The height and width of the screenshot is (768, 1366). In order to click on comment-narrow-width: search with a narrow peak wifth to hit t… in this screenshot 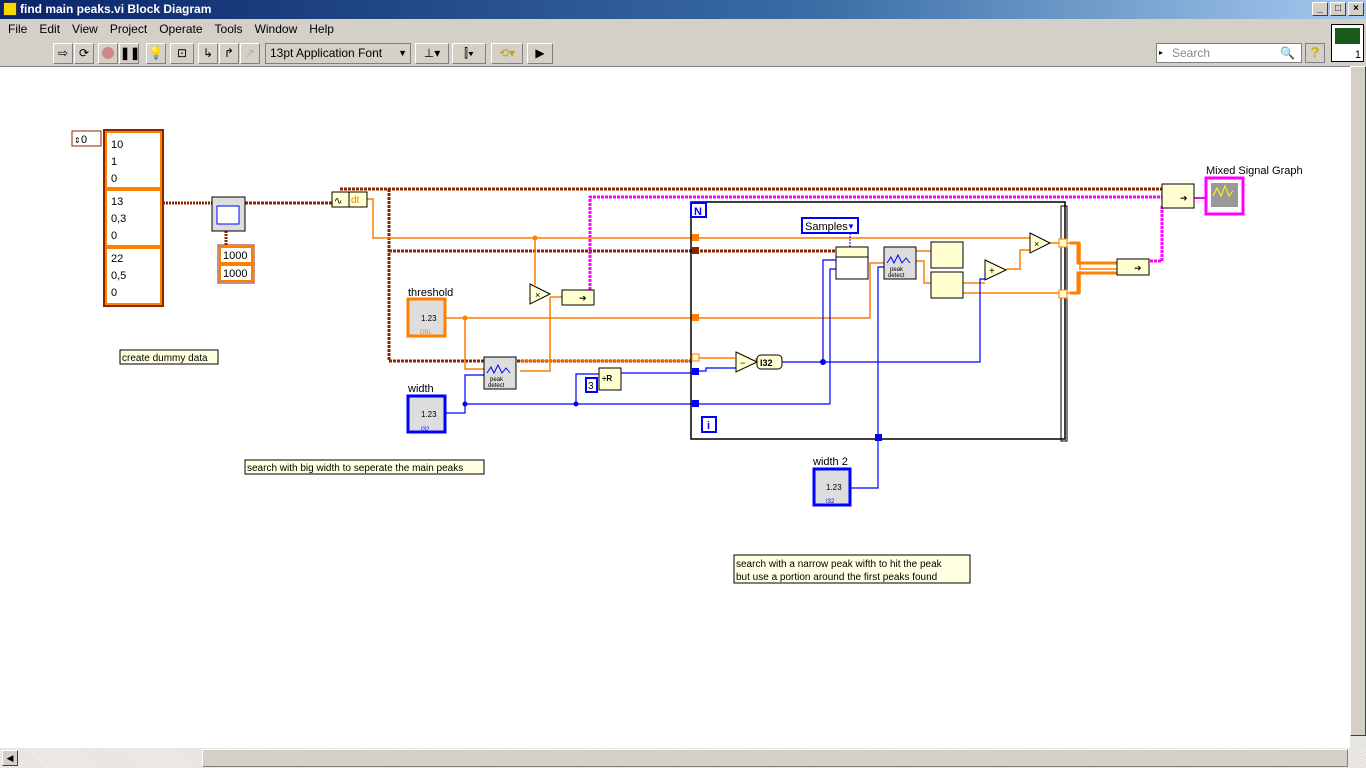, I will do `click(852, 569)`.